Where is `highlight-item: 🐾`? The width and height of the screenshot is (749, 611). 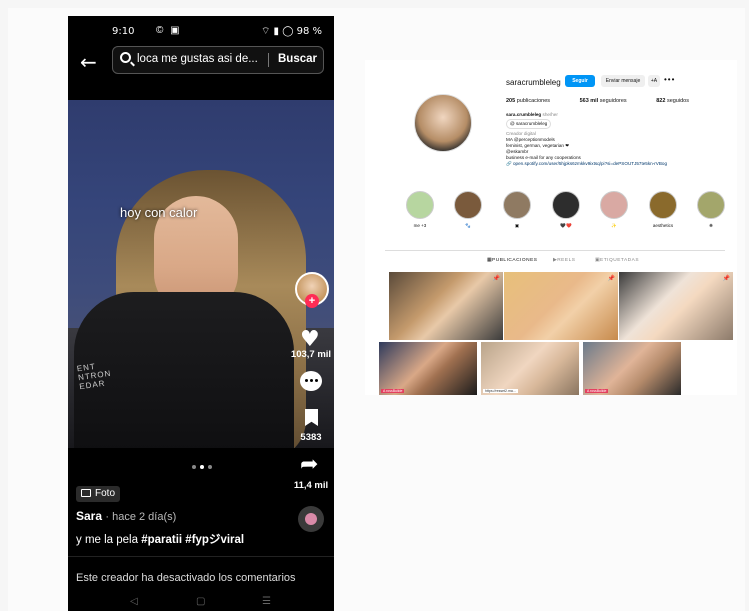
highlight-item: 🐾 is located at coordinates (468, 210).